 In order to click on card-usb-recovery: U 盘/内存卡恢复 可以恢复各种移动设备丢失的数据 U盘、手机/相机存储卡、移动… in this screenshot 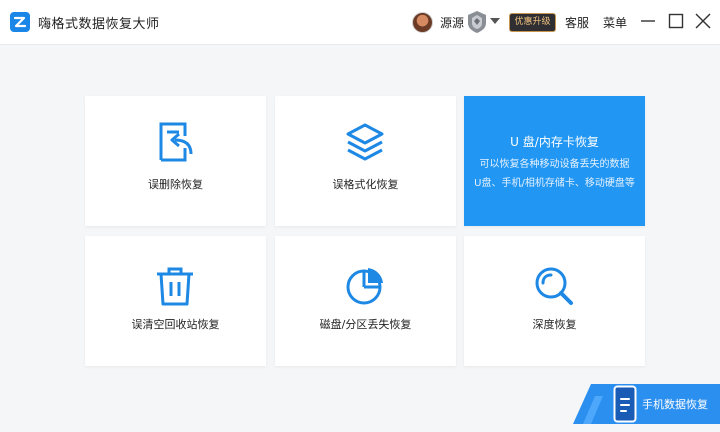, I will do `click(554, 161)`.